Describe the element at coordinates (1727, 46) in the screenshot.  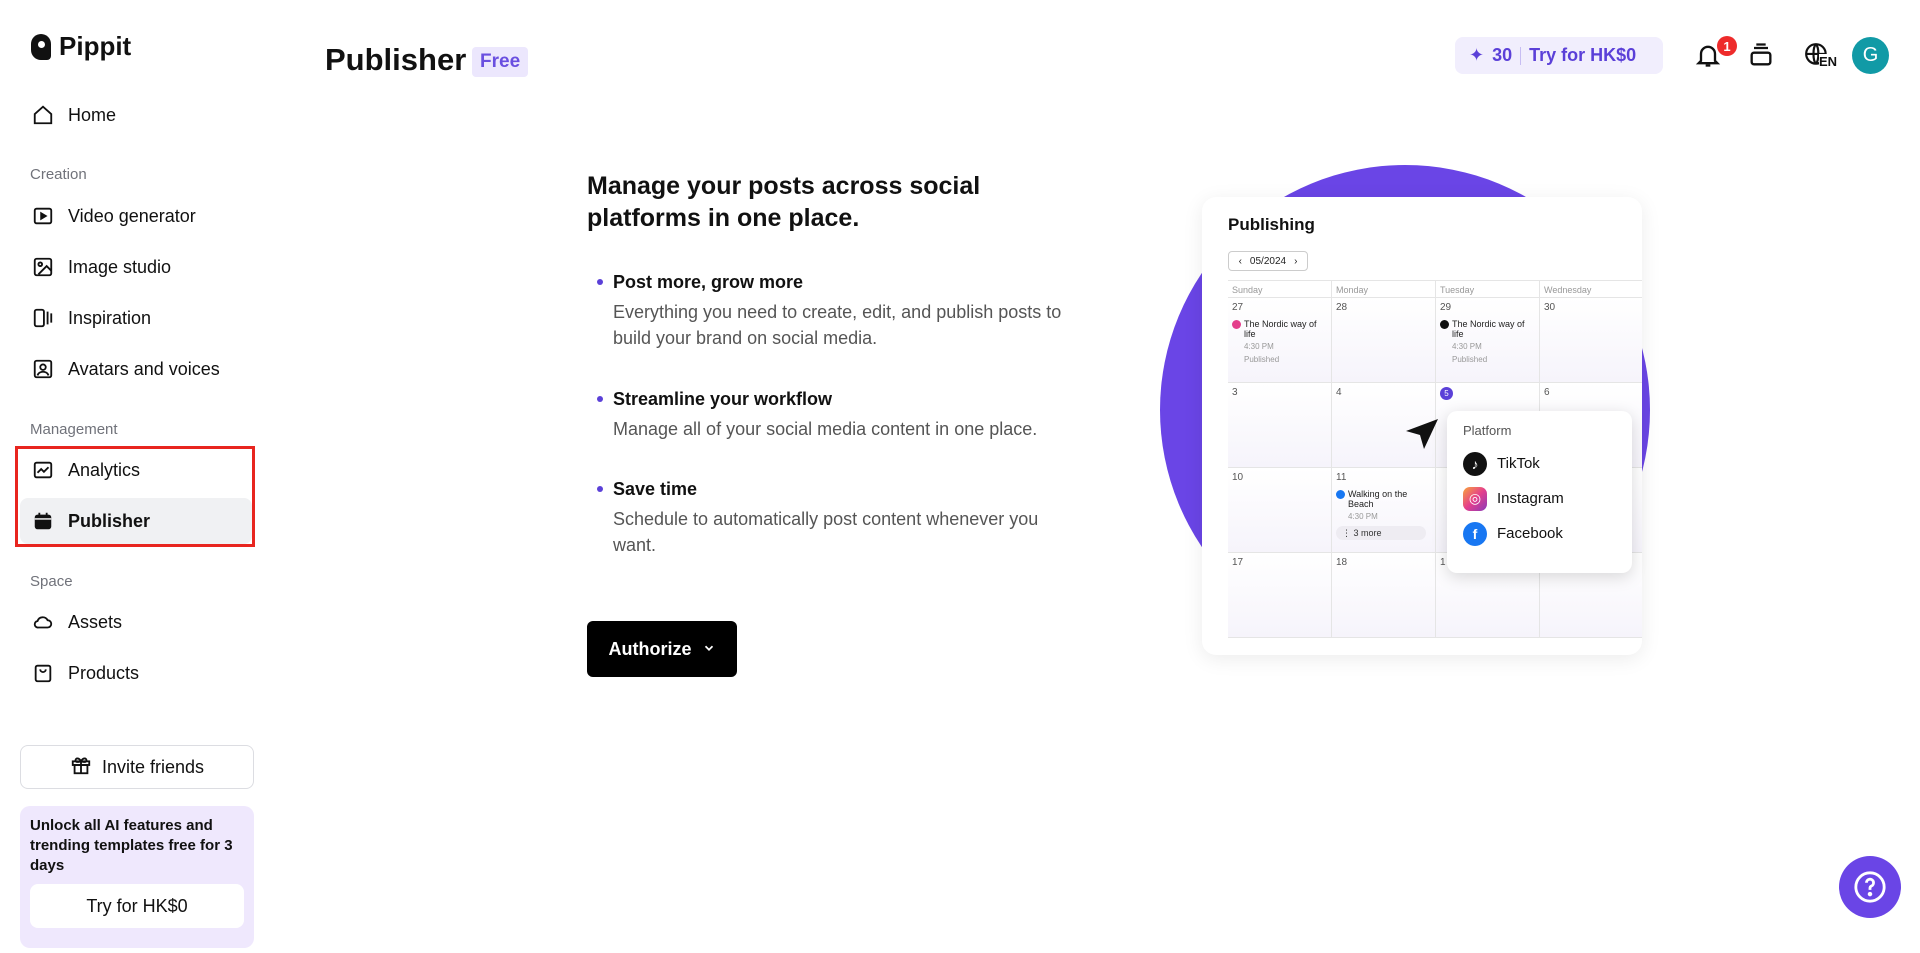
I see `notification-badge: 1` at that location.